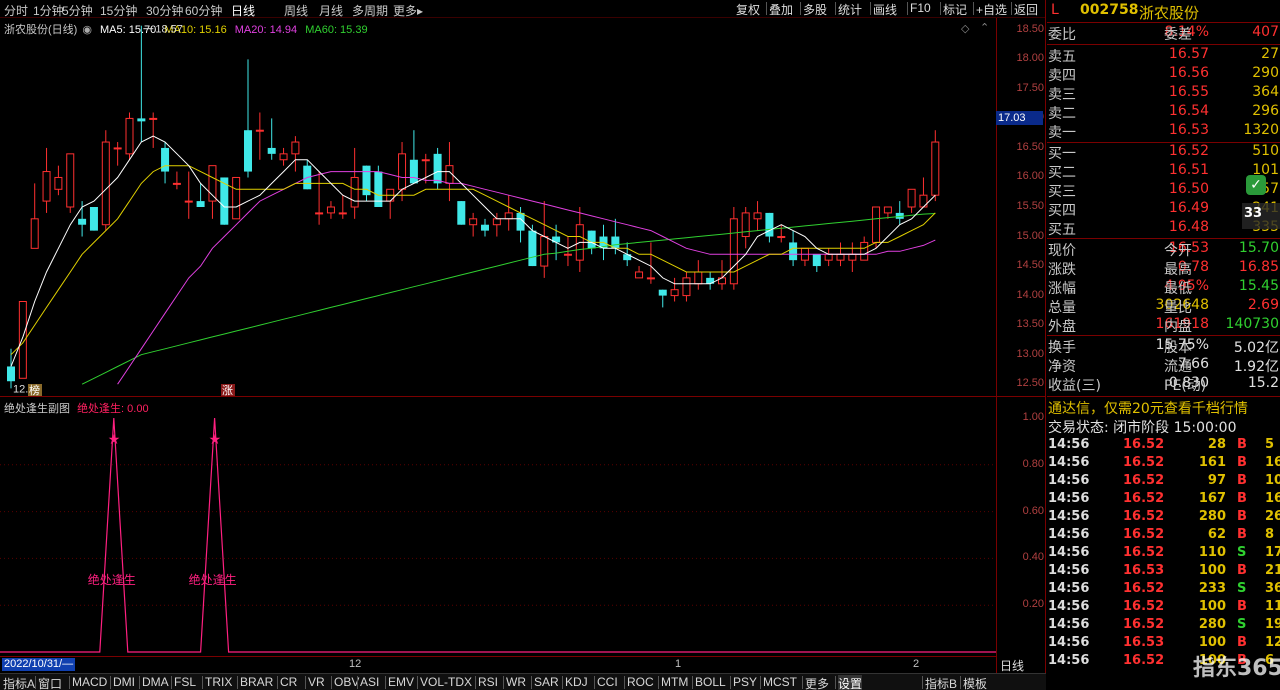 This screenshot has width=1280, height=690. What do you see at coordinates (991, 9) in the screenshot?
I see `toolbar-button-7: +自选` at bounding box center [991, 9].